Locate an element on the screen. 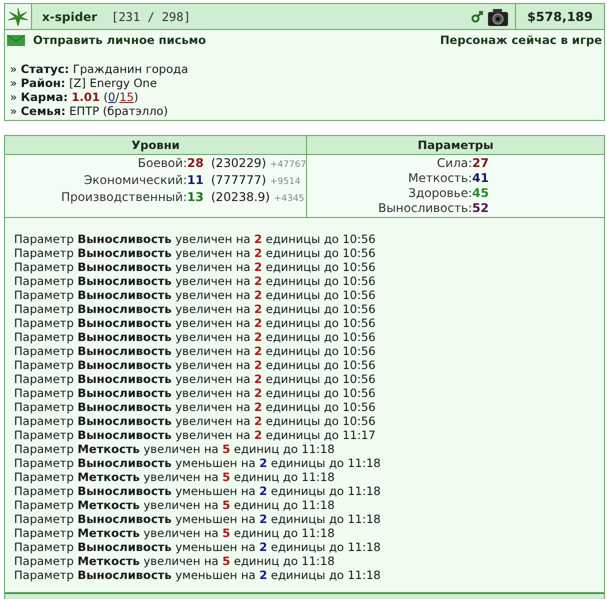  level-label: Производственный: is located at coordinates (123, 198).